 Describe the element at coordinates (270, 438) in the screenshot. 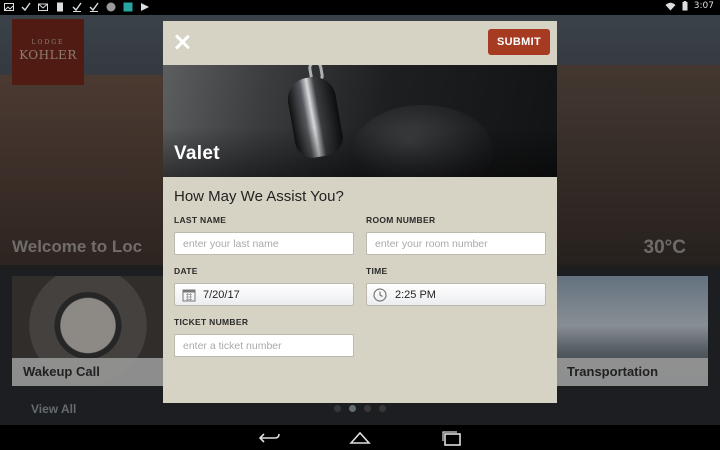

I see `back-icon` at that location.